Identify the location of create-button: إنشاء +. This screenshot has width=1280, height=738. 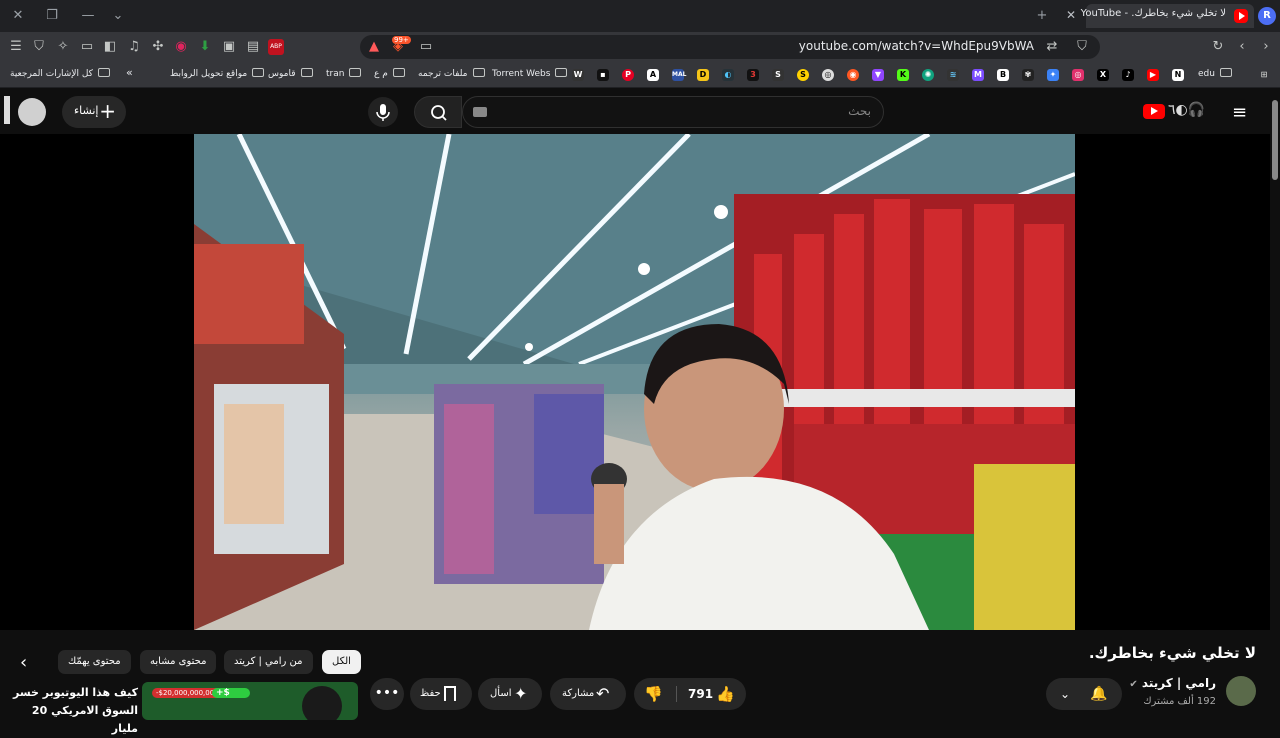
(94, 112).